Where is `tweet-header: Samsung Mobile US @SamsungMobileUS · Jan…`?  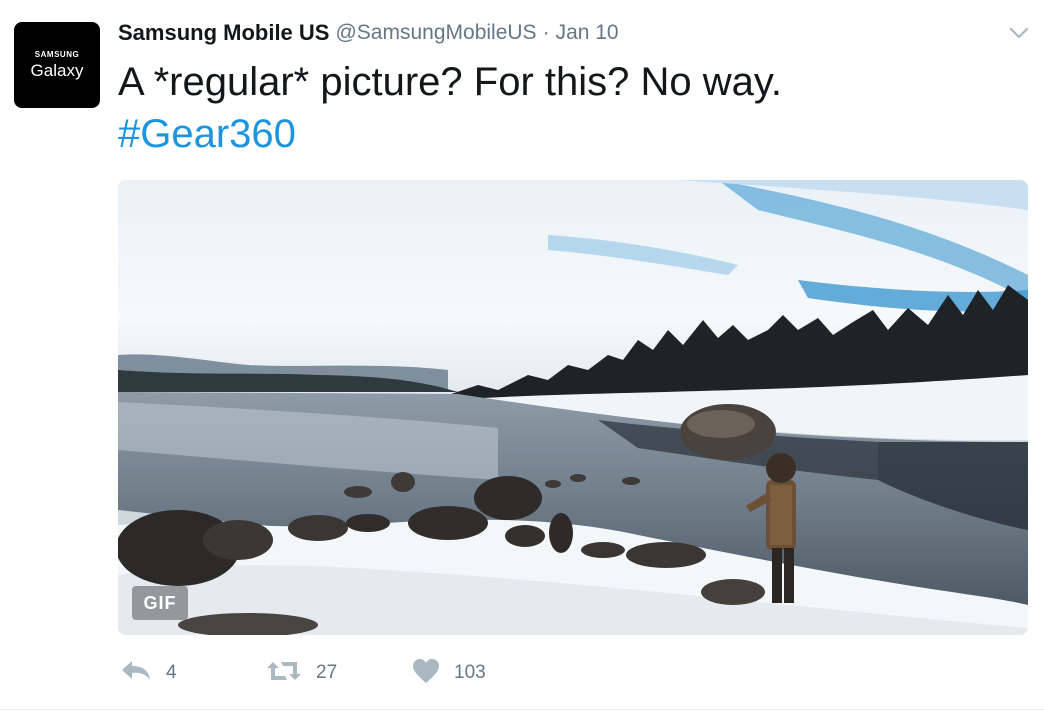 tweet-header: Samsung Mobile US @SamsungMobileUS · Jan… is located at coordinates (368, 33).